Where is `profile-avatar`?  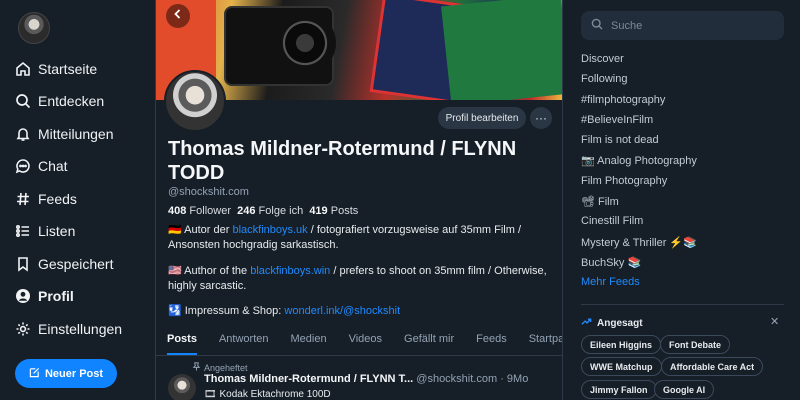 profile-avatar is located at coordinates (195, 101).